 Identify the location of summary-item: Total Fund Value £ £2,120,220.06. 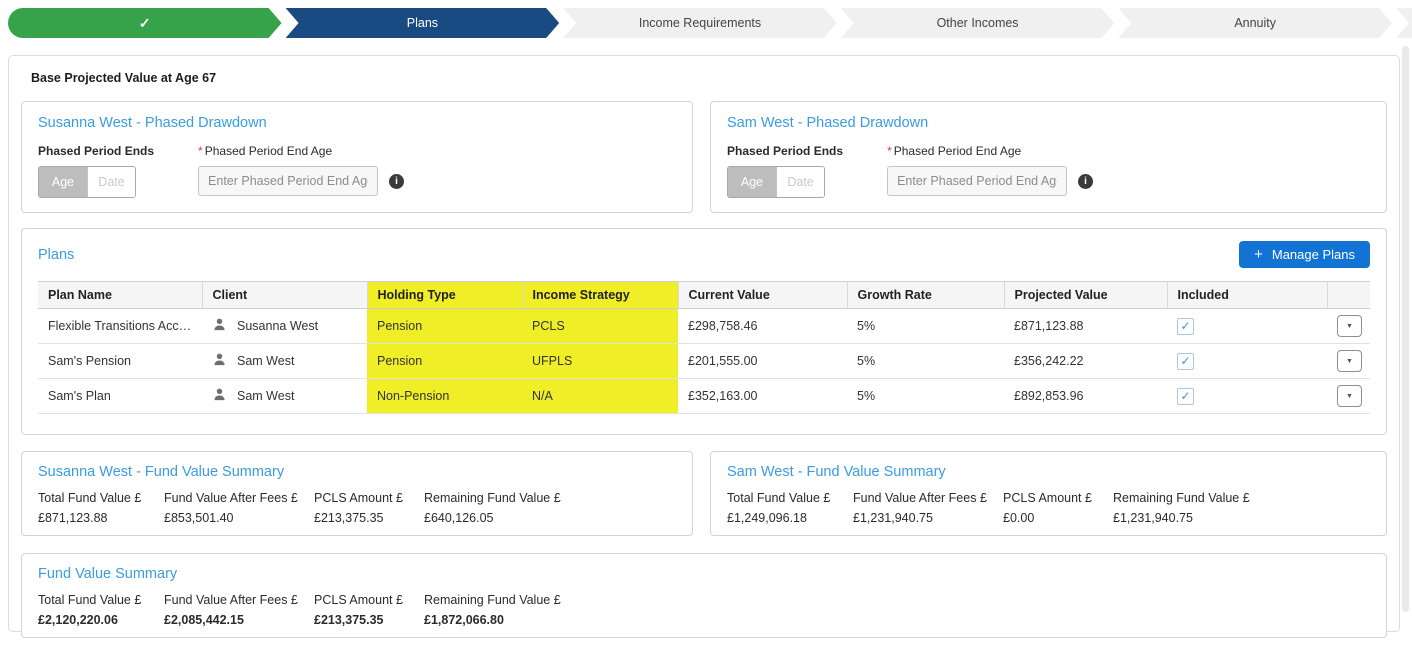
(101, 610).